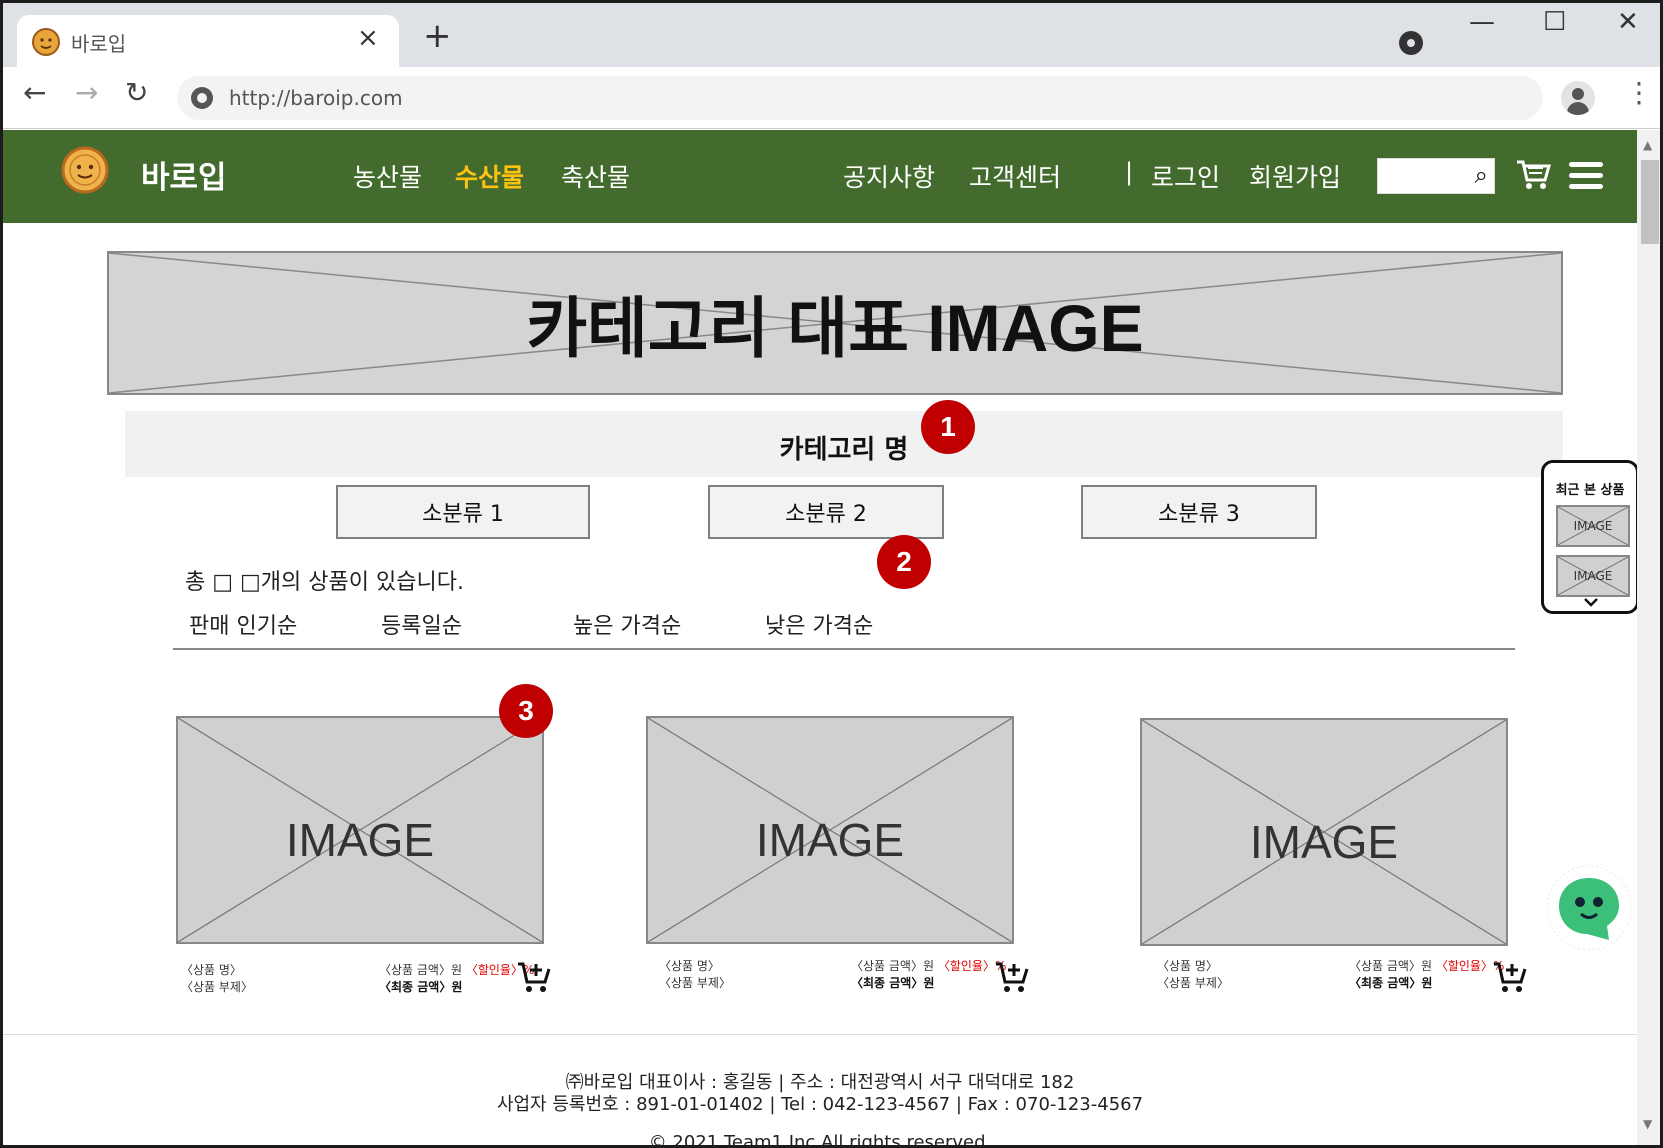 This screenshot has height=1148, width=1663. I want to click on browser-tab: 바로입 ×, so click(208, 41).